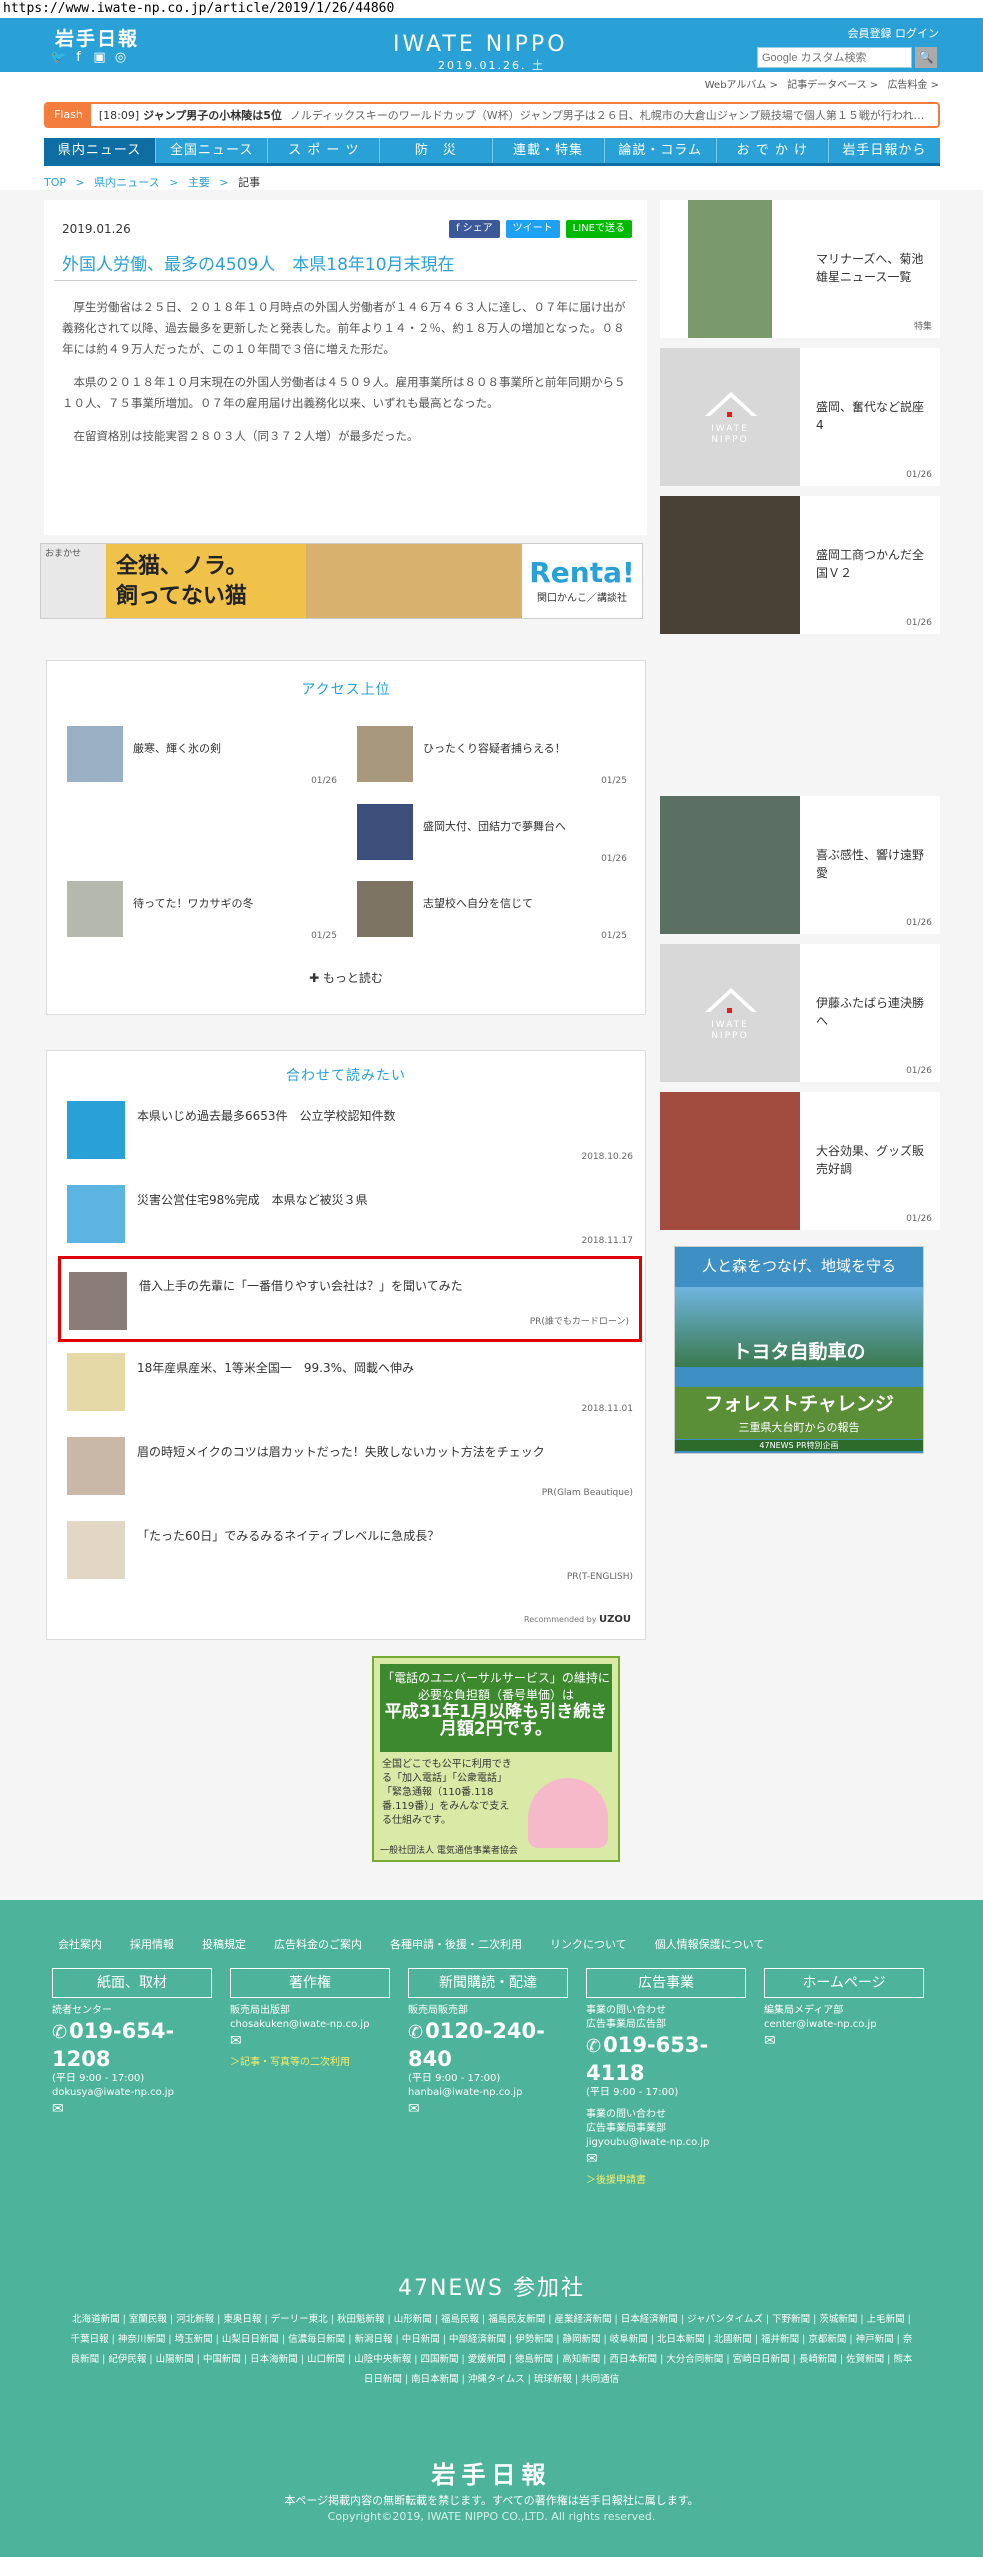 Image resolution: width=983 pixels, height=2557 pixels. Describe the element at coordinates (488, 2045) in the screenshot. I see `contact-phone: ✆0120-240-840` at that location.